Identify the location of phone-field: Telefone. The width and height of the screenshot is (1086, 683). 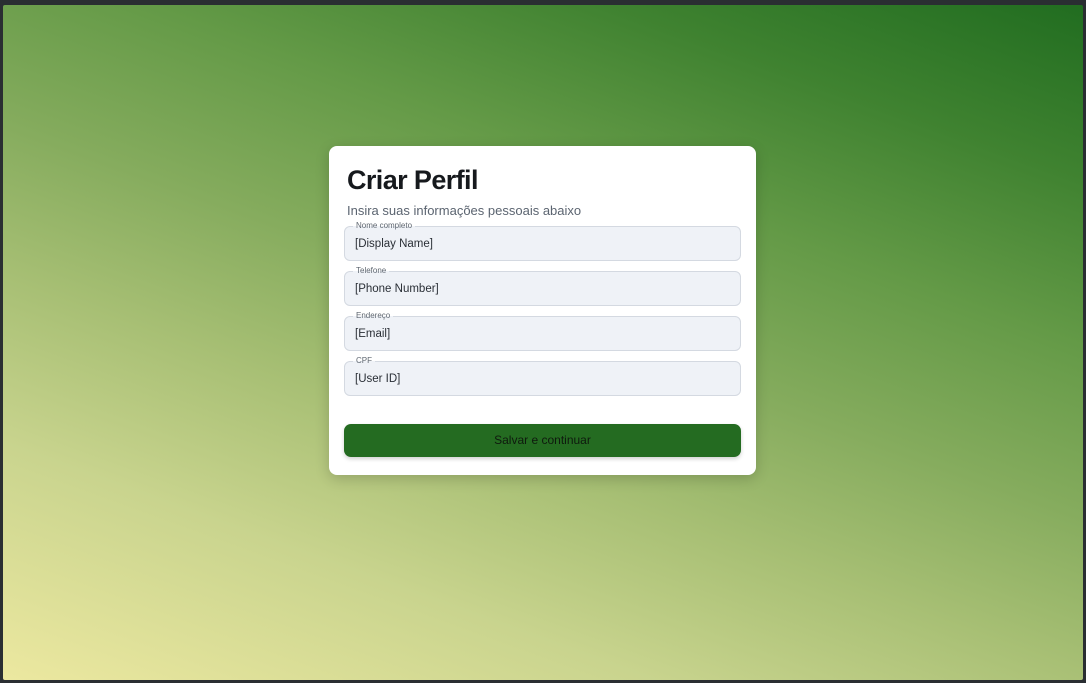
(542, 285).